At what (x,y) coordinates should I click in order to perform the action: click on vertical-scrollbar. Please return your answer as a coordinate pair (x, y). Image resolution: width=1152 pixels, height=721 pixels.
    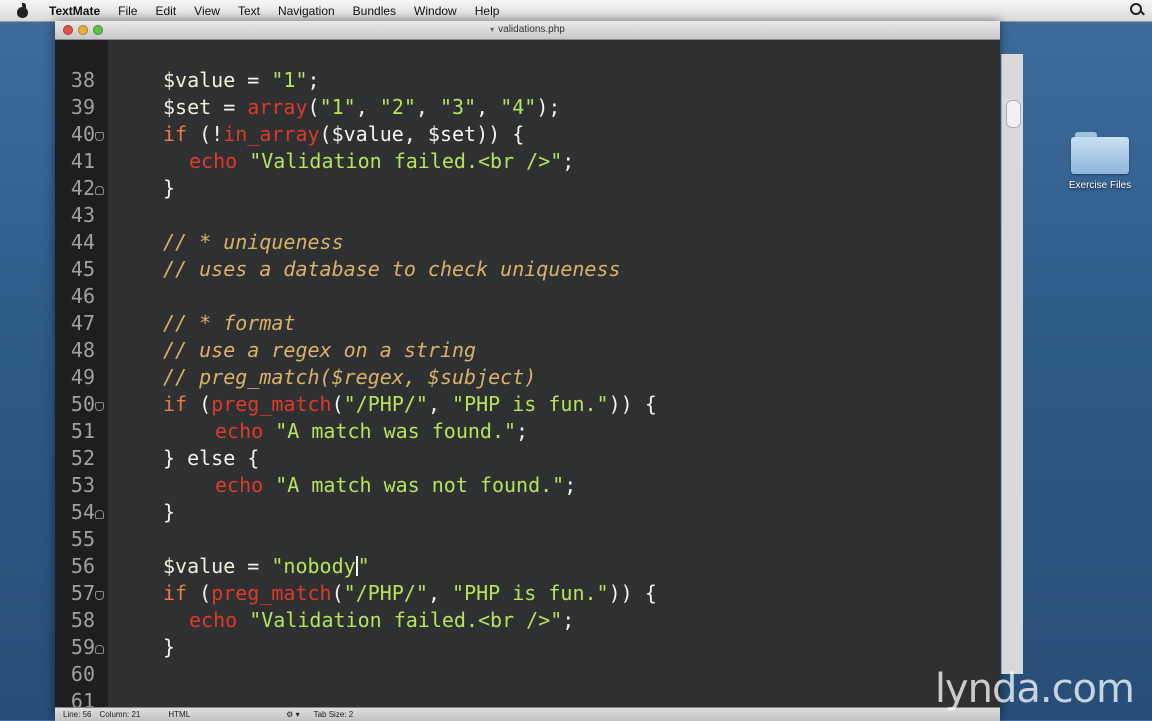
    Looking at the image, I should click on (1012, 364).